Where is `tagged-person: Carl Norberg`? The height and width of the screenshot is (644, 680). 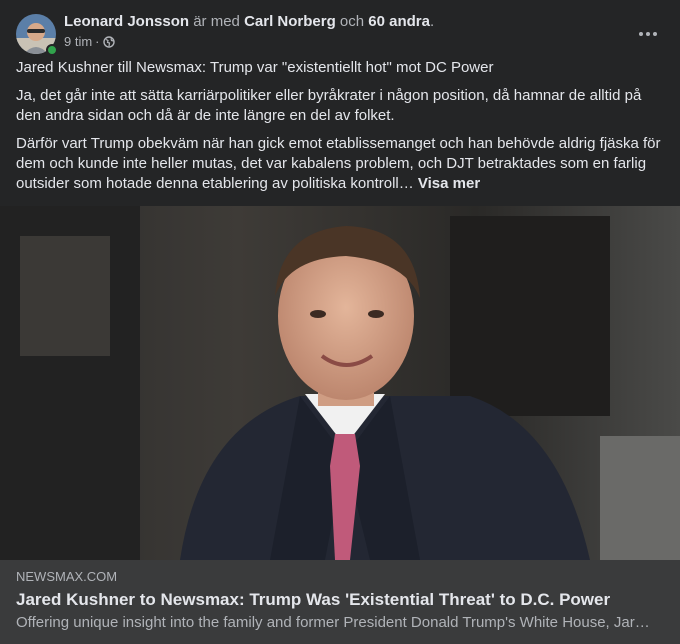 tagged-person: Carl Norberg is located at coordinates (290, 21).